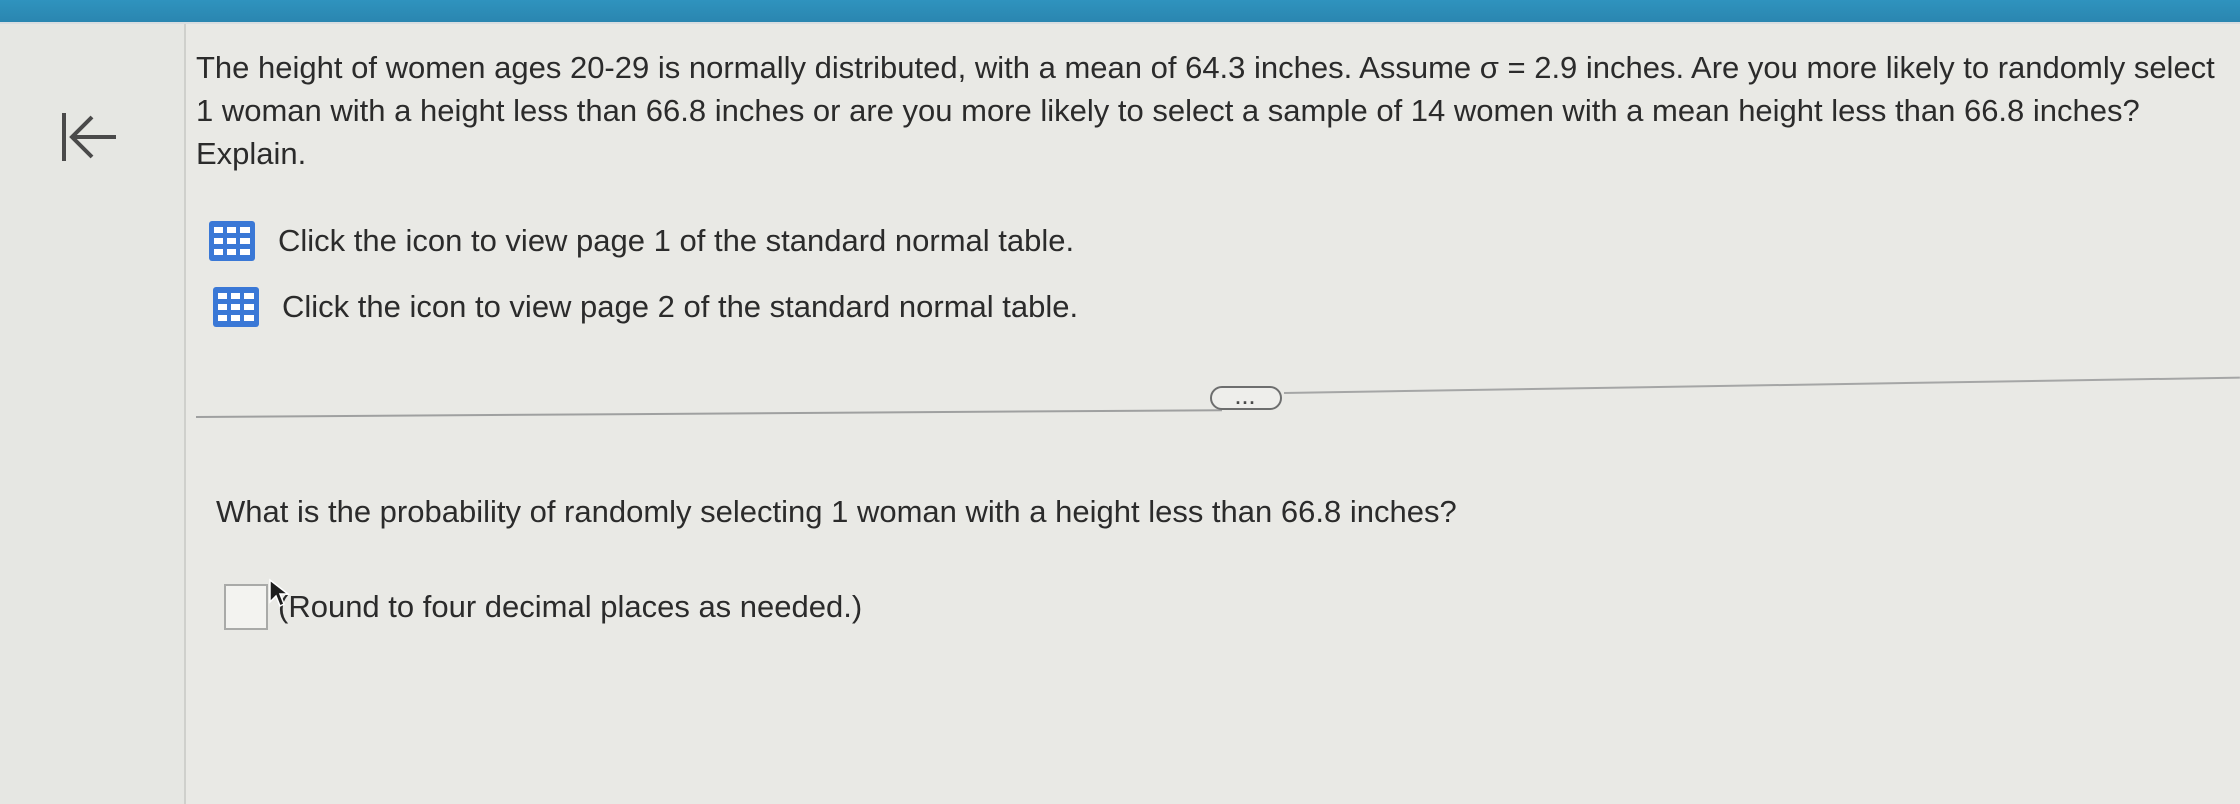  I want to click on mouse-pointer-icon, so click(279, 593).